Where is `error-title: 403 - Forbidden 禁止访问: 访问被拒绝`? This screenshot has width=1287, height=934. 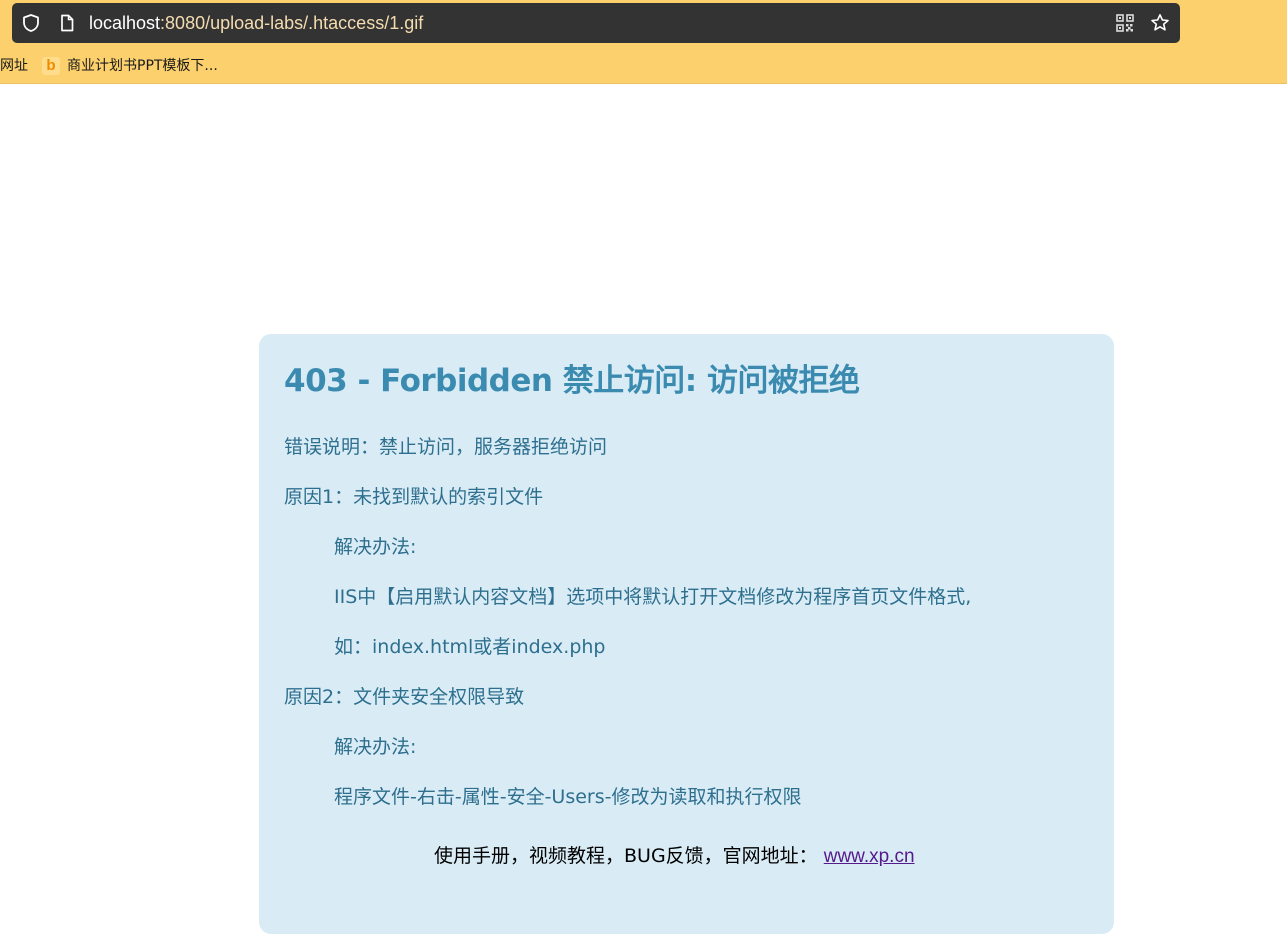
error-title: 403 - Forbidden 禁止访问: 访问被拒绝 is located at coordinates (572, 381).